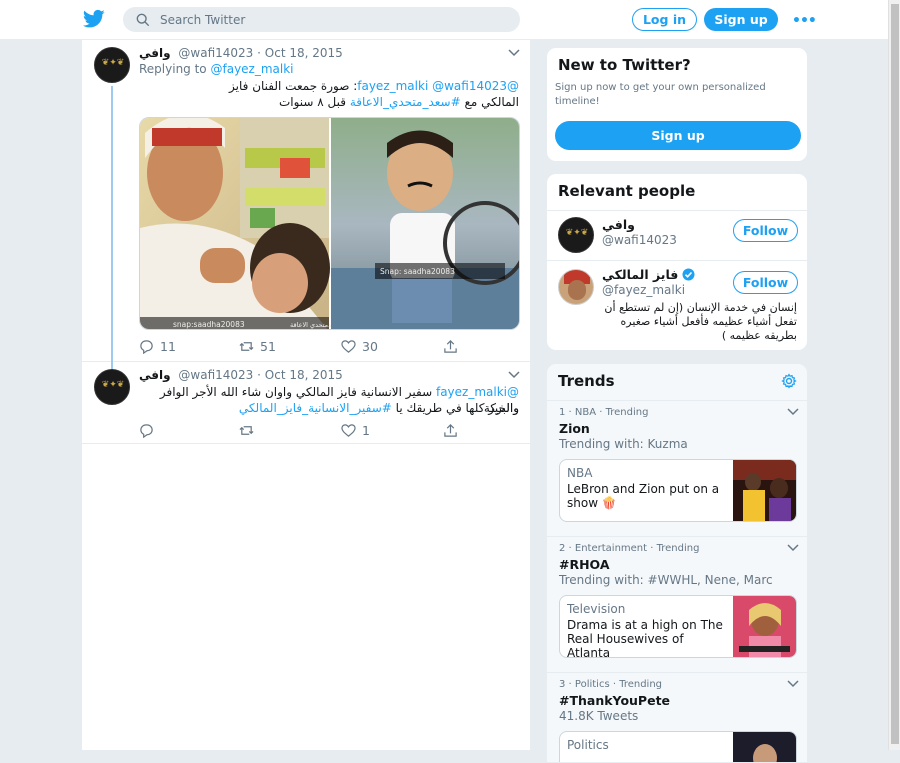  What do you see at coordinates (417, 271) in the screenshot?
I see `image-watermark-right: Snap: saadha20083` at bounding box center [417, 271].